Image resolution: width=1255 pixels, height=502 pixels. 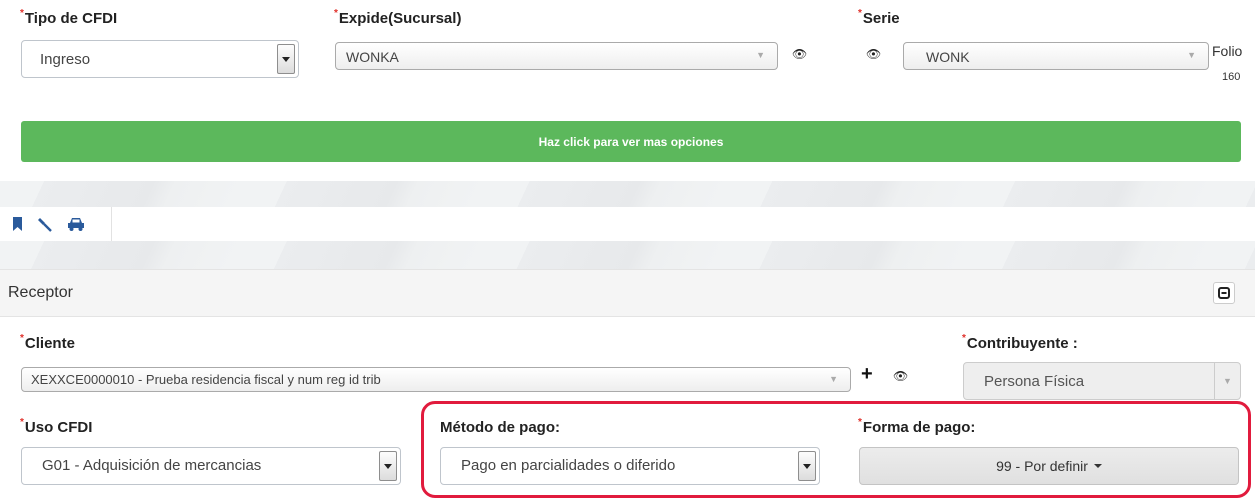 I want to click on uso-cfdi-label: *Uso CFDI, so click(x=56, y=426).